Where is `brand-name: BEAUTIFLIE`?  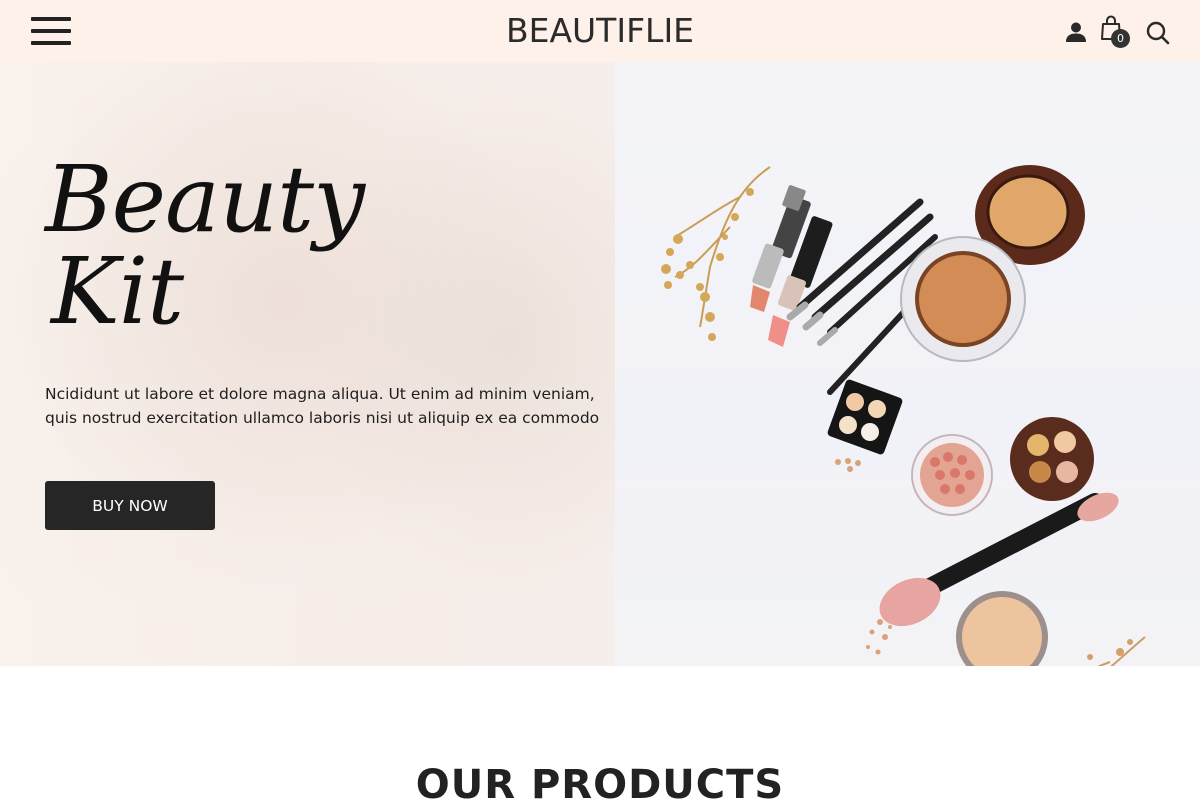 brand-name: BEAUTIFLIE is located at coordinates (600, 31).